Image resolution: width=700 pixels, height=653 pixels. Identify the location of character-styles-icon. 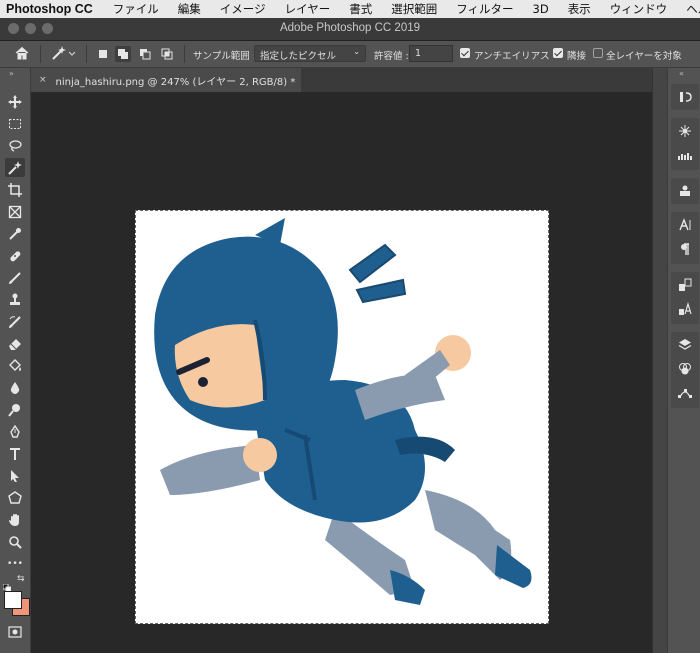
(685, 309).